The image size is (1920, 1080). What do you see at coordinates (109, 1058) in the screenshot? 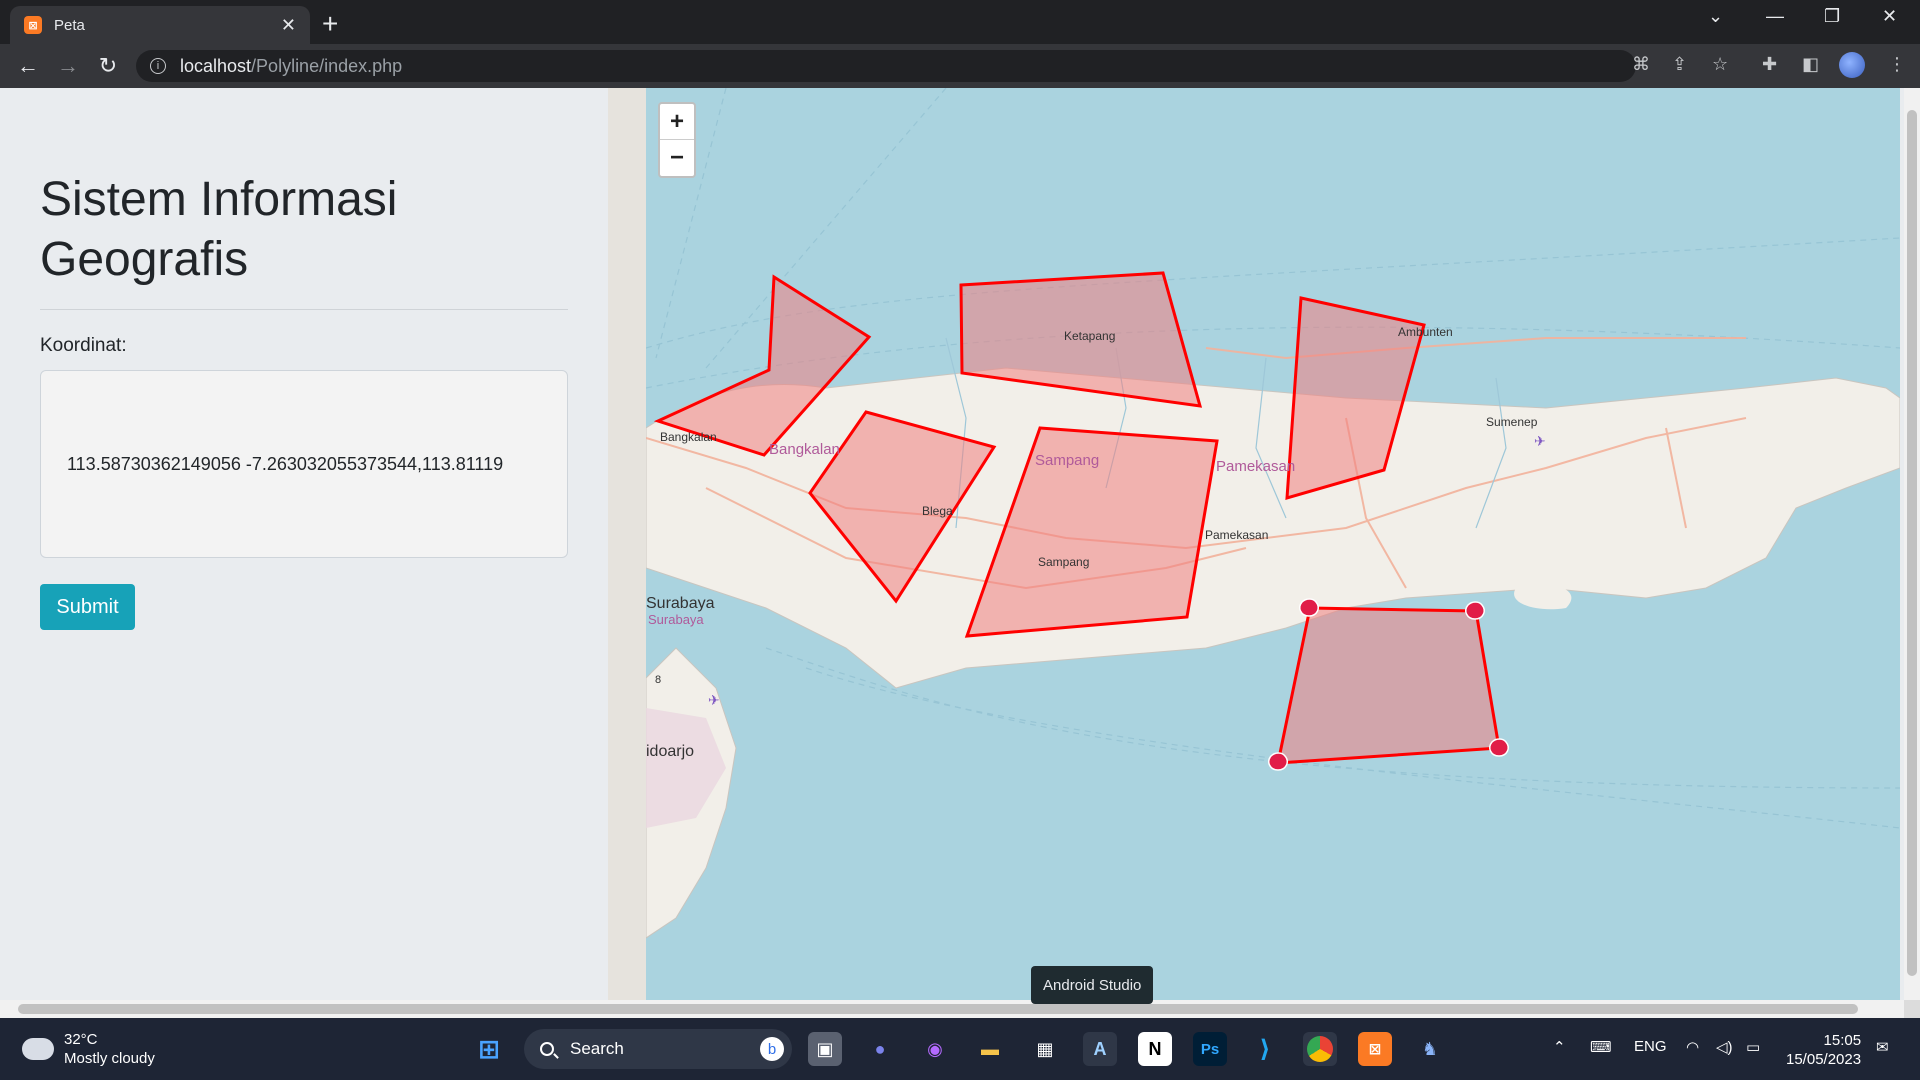
I see `weather-desc: Mostly cloudy` at bounding box center [109, 1058].